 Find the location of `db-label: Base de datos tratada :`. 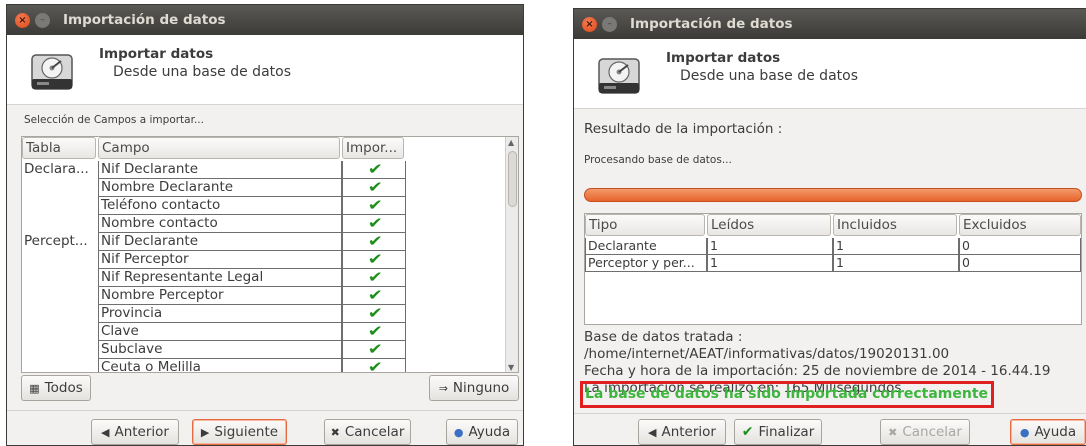

db-label: Base de datos tratada : is located at coordinates (663, 337).